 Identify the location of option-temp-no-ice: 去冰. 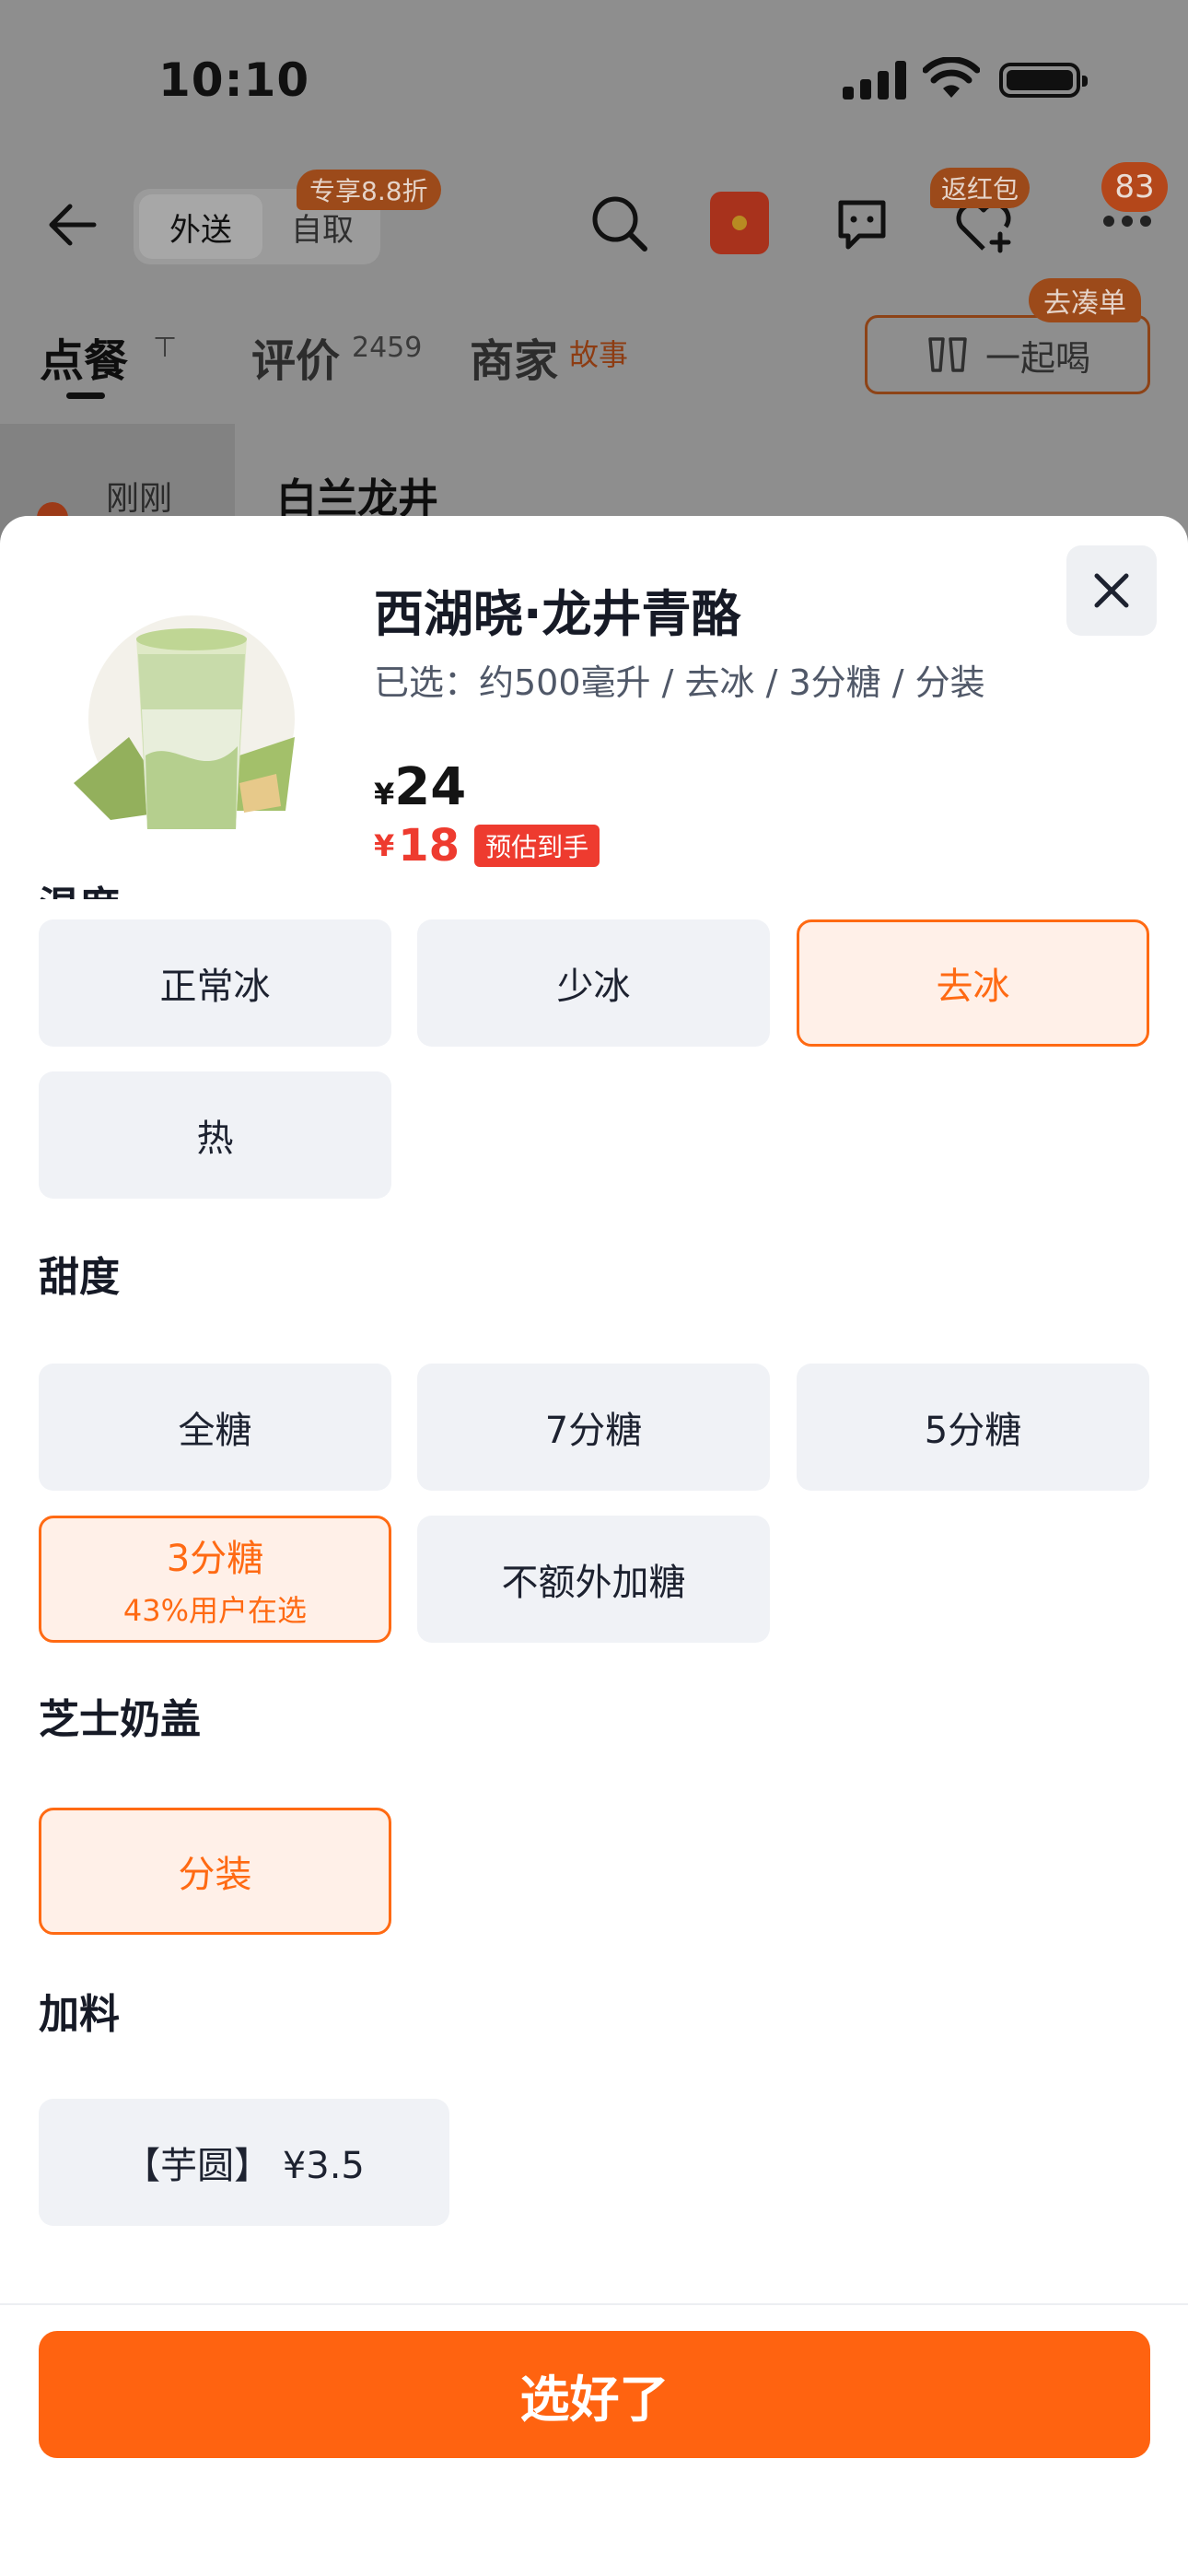
(973, 983).